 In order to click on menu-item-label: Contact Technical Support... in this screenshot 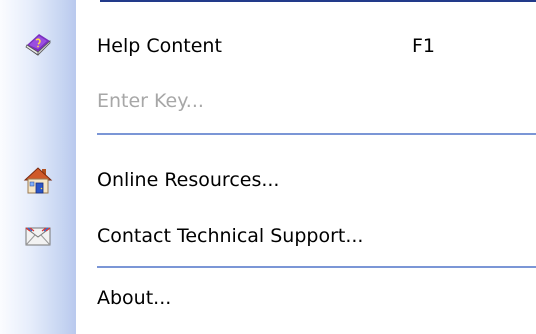, I will do `click(230, 236)`.